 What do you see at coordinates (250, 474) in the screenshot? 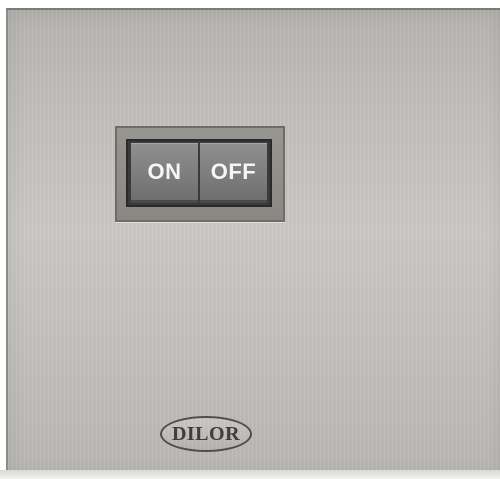
I see `panel-bottom-edge` at bounding box center [250, 474].